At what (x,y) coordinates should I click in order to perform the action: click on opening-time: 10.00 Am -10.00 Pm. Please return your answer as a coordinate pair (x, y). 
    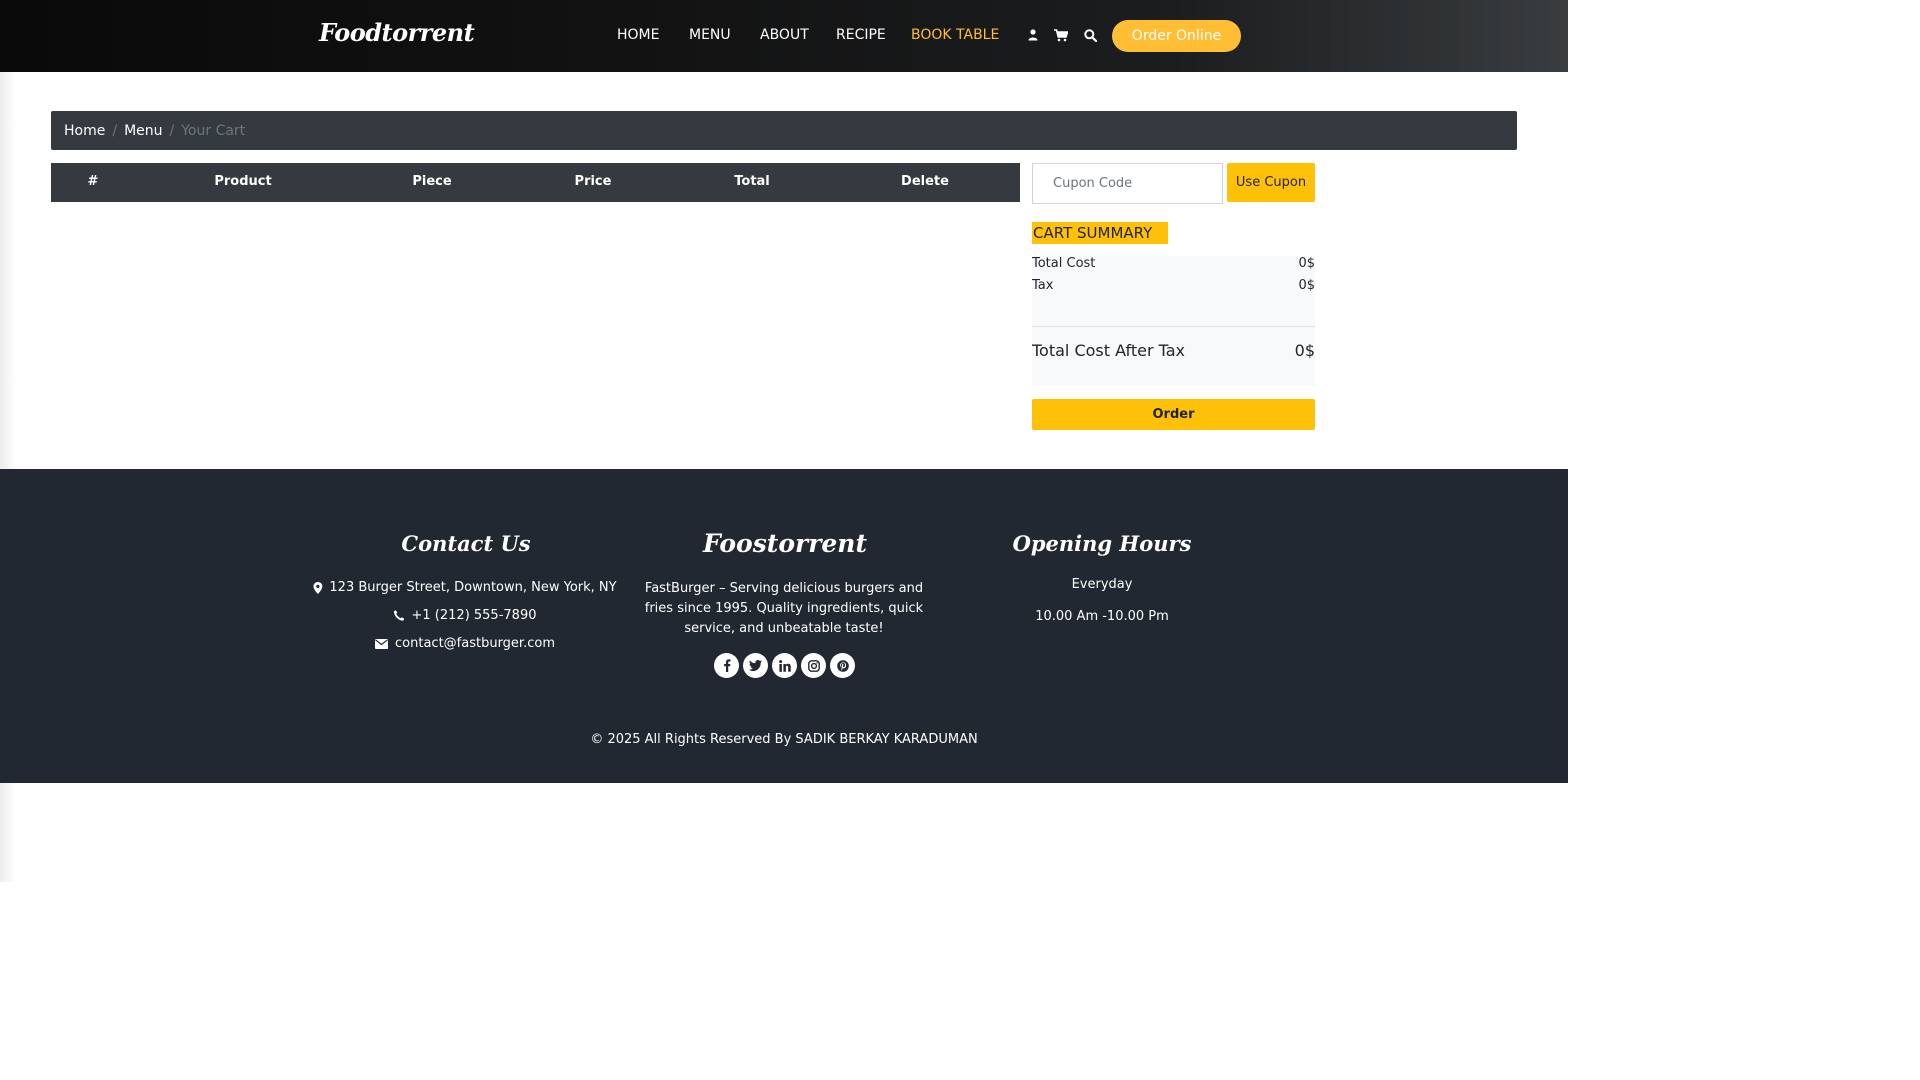
    Looking at the image, I should click on (1102, 616).